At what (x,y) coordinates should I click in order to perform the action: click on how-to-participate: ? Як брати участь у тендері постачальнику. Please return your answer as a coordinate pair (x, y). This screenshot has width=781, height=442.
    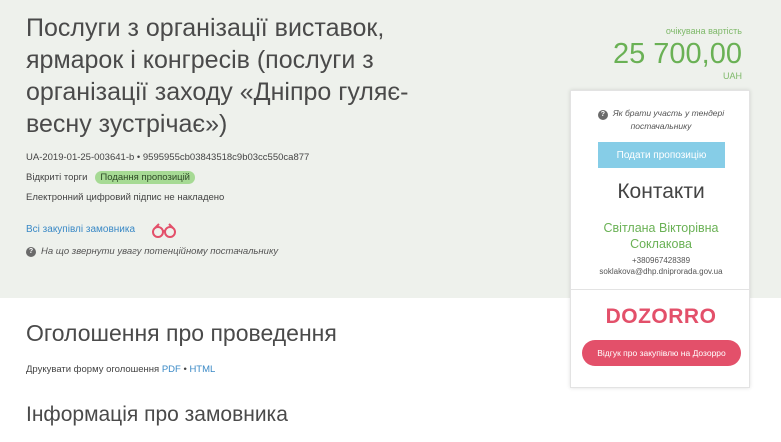
    Looking at the image, I should click on (661, 120).